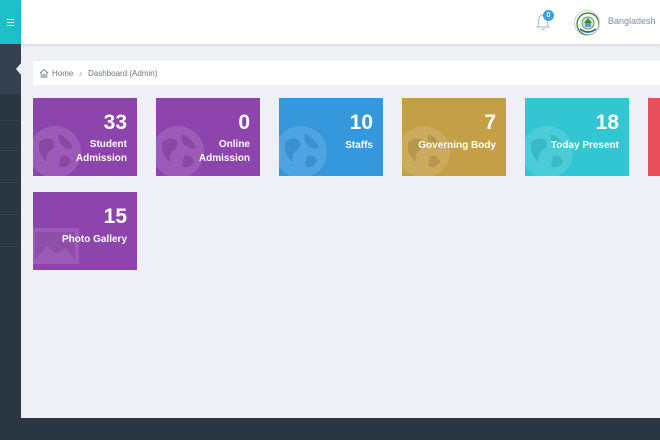 This screenshot has width=660, height=440. What do you see at coordinates (607, 122) in the screenshot?
I see `stat-value: 18` at bounding box center [607, 122].